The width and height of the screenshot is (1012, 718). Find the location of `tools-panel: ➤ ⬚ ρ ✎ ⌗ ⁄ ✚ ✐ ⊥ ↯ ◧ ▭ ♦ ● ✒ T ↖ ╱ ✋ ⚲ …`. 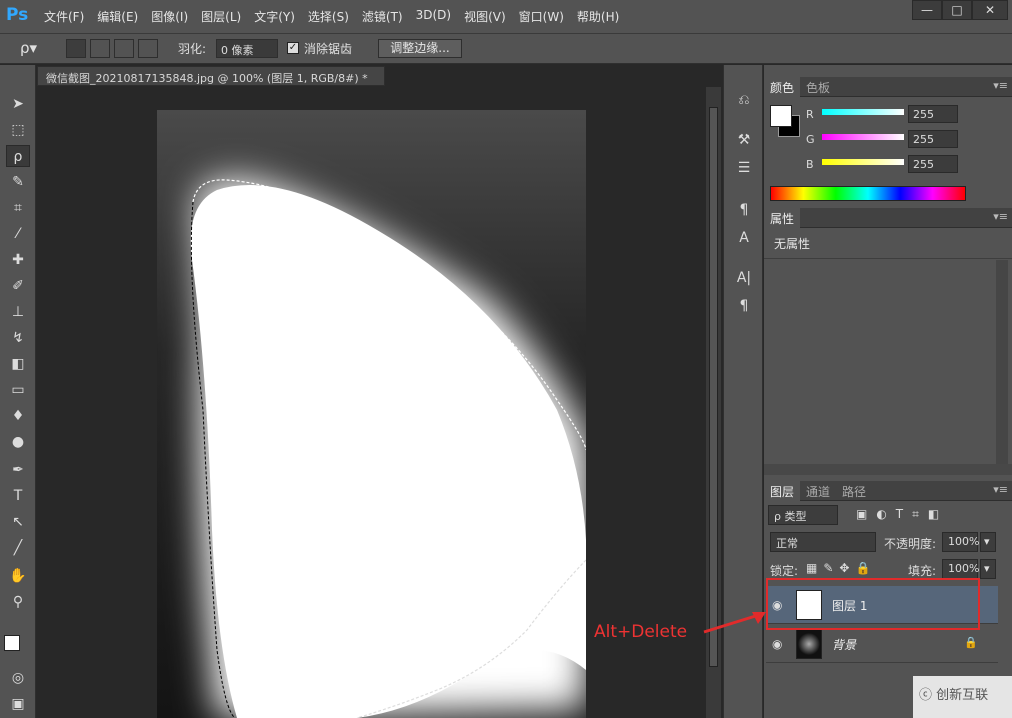

tools-panel: ➤ ⬚ ρ ✎ ⌗ ⁄ ✚ ✐ ⊥ ↯ ◧ ▭ ♦ ● ✒ T ↖ ╱ ✋ ⚲ … is located at coordinates (18, 391).